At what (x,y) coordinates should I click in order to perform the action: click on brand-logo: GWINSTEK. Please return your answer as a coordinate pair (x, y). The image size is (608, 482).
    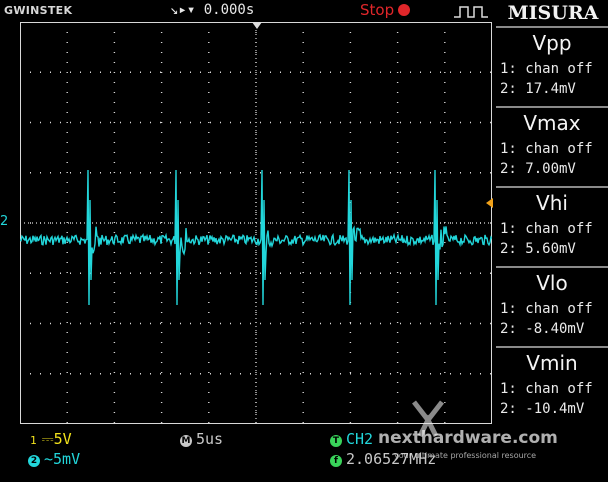
    Looking at the image, I should click on (38, 10).